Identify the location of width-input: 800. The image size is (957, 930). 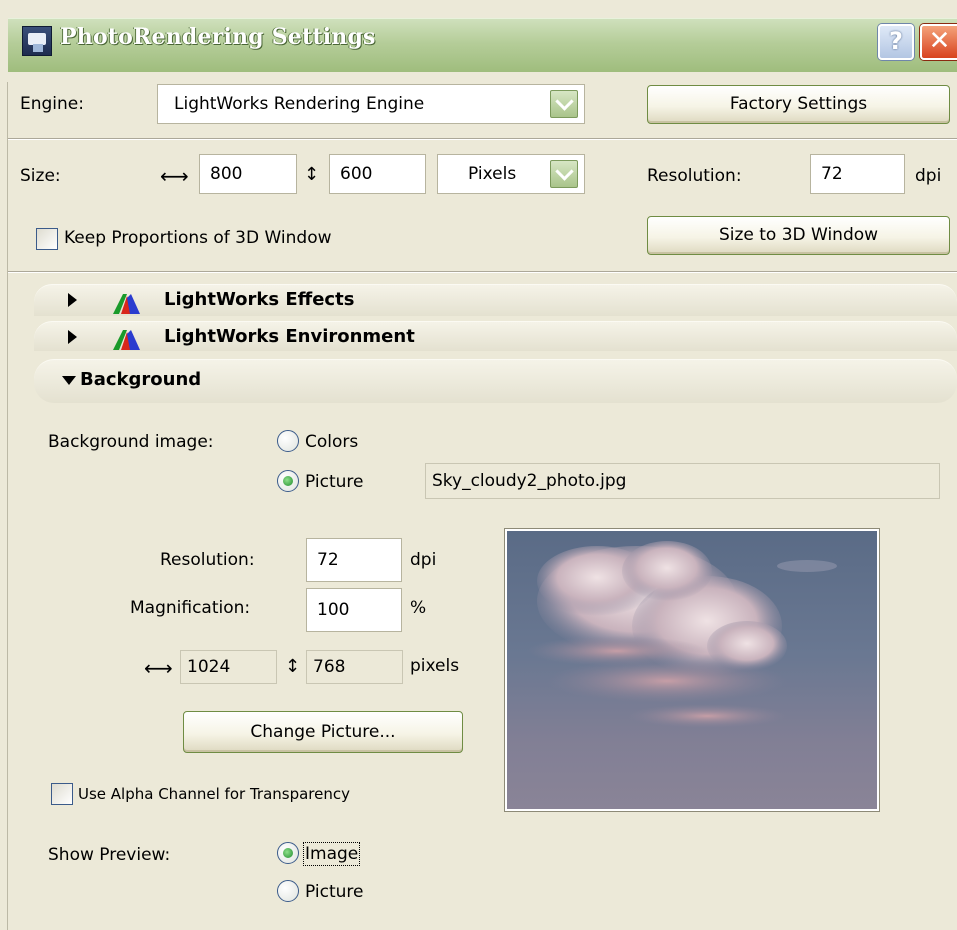
(248, 174).